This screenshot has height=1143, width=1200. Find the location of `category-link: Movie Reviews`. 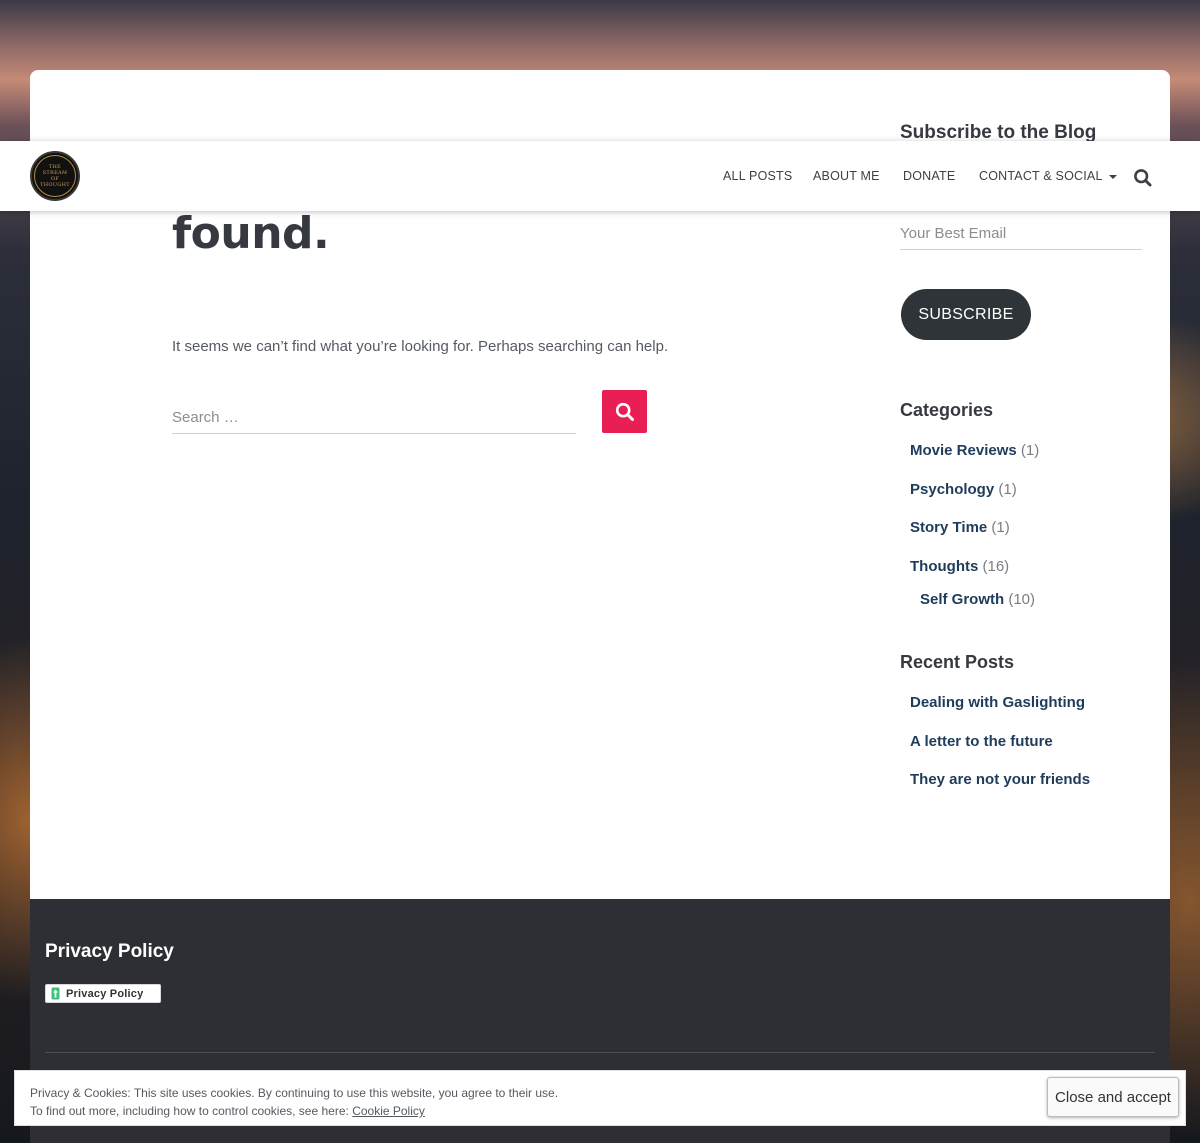

category-link: Movie Reviews is located at coordinates (963, 450).